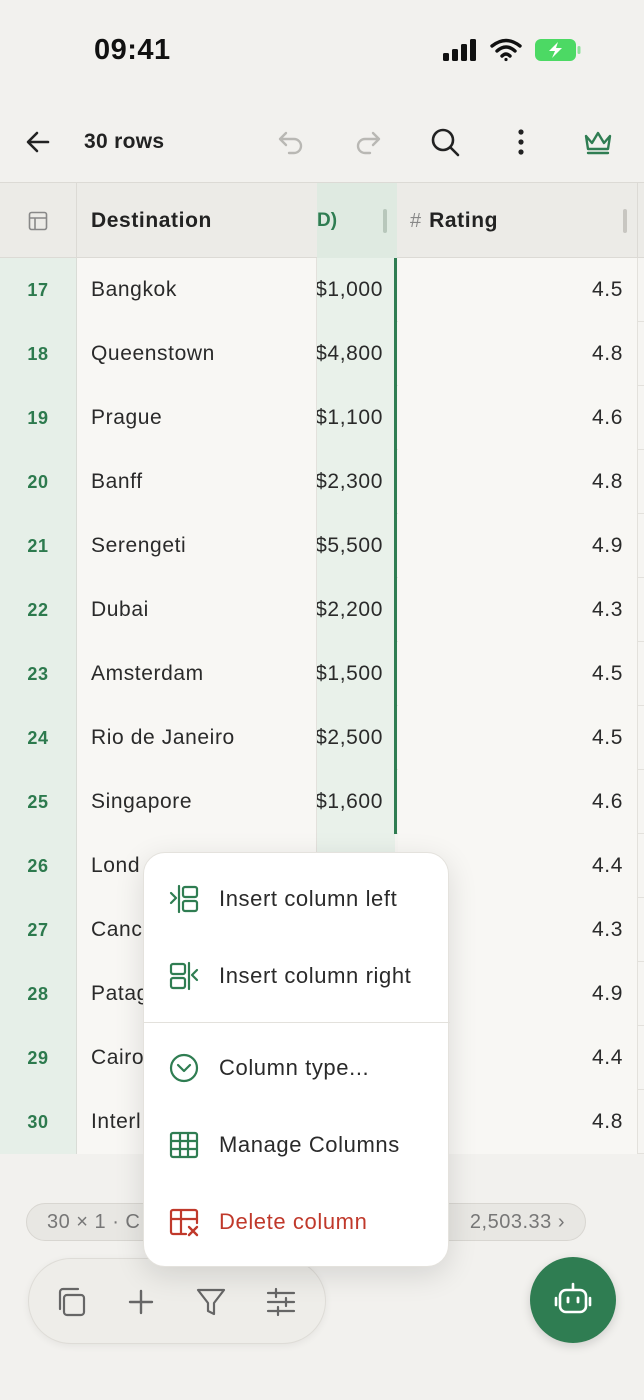 This screenshot has width=644, height=1400. What do you see at coordinates (464, 220) in the screenshot?
I see `column-header-rating-label: Rating` at bounding box center [464, 220].